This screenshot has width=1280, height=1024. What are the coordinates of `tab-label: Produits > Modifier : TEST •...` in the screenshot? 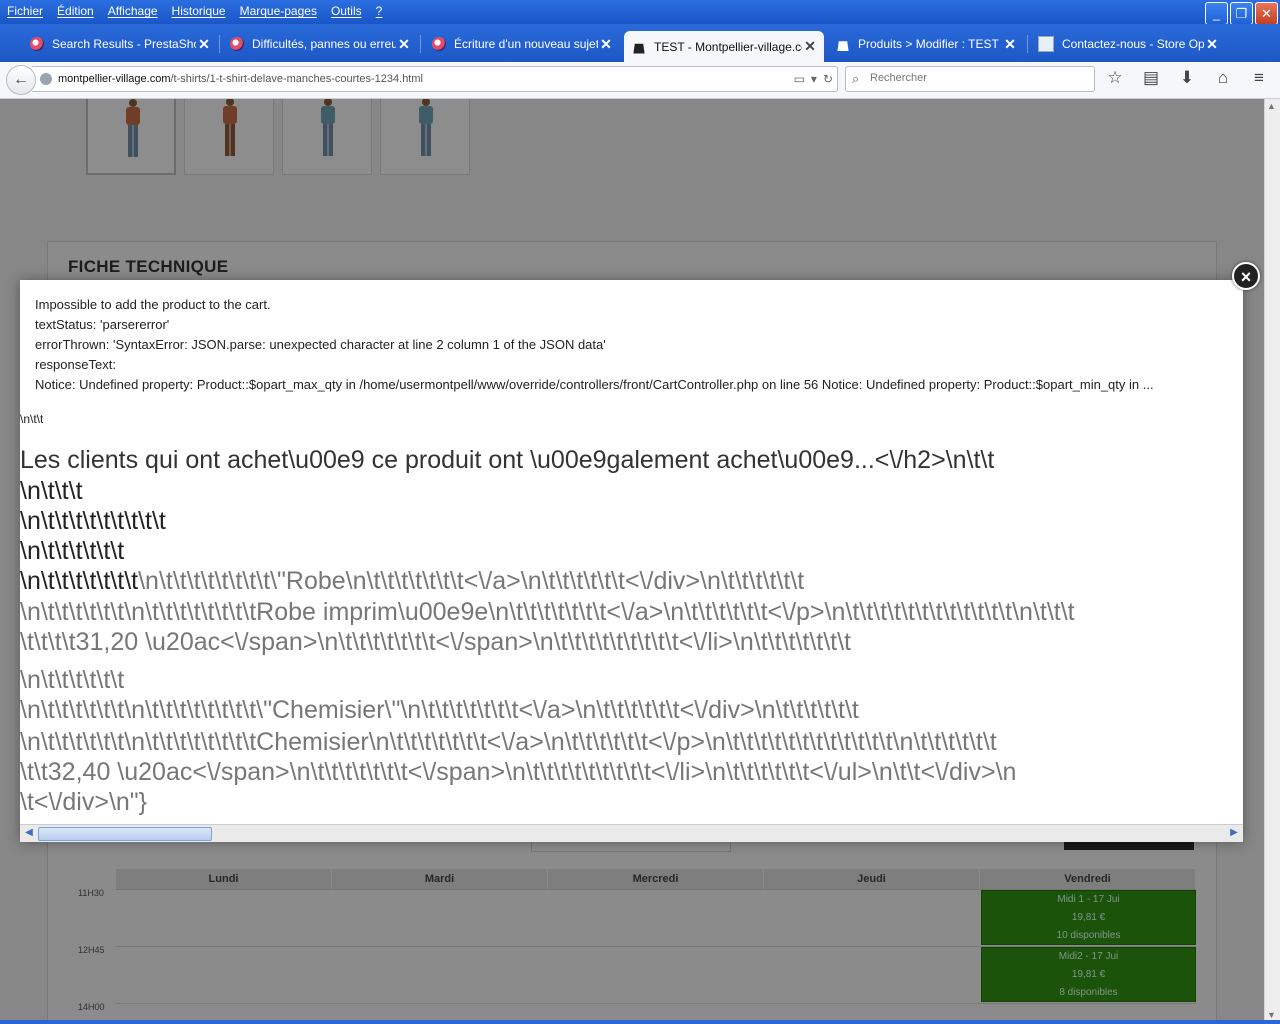 It's located at (930, 44).